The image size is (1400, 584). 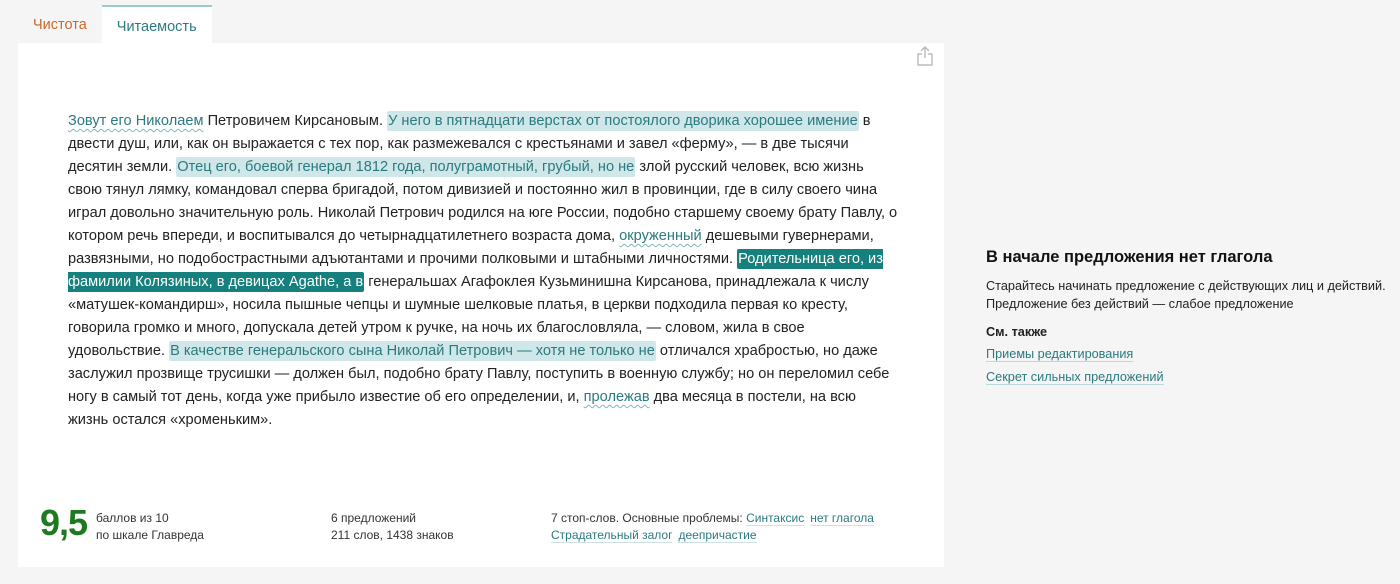 What do you see at coordinates (132, 518) in the screenshot?
I see `score-line1: баллов из 10` at bounding box center [132, 518].